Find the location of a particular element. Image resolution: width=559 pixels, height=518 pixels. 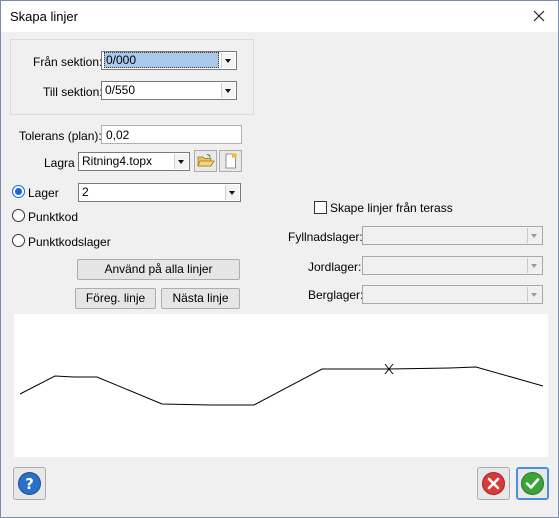

window-title: Skapa linjer is located at coordinates (44, 16).